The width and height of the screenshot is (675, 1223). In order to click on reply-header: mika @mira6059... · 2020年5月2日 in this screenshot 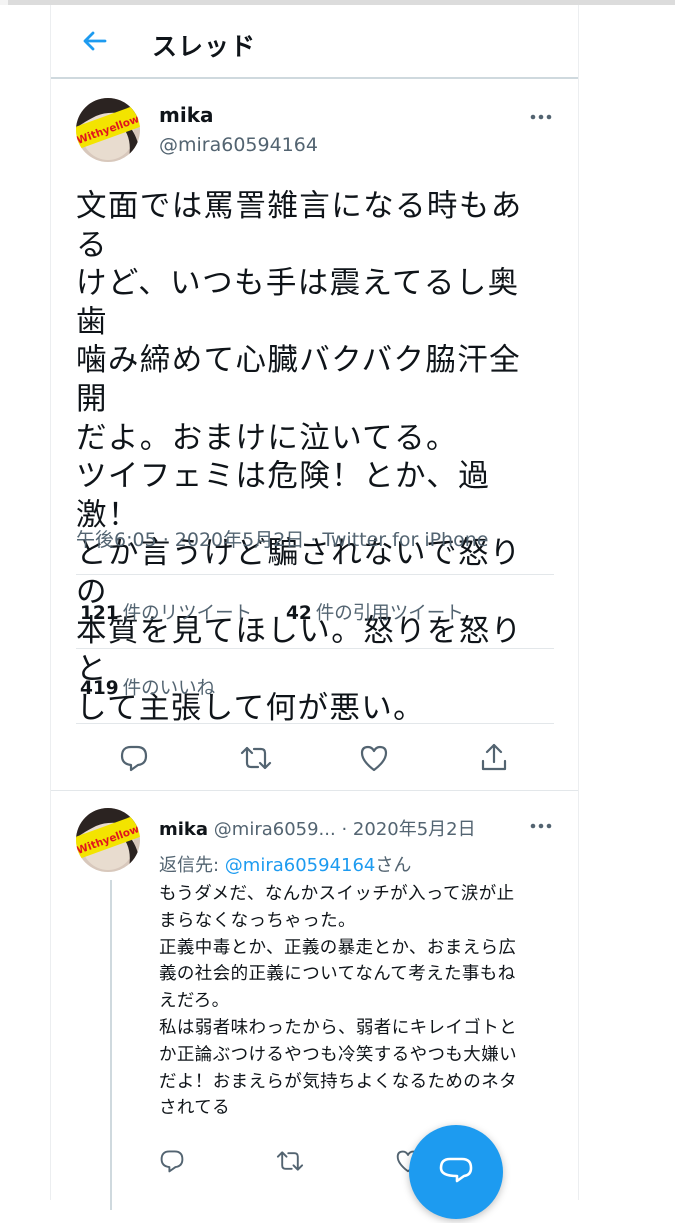, I will do `click(317, 828)`.